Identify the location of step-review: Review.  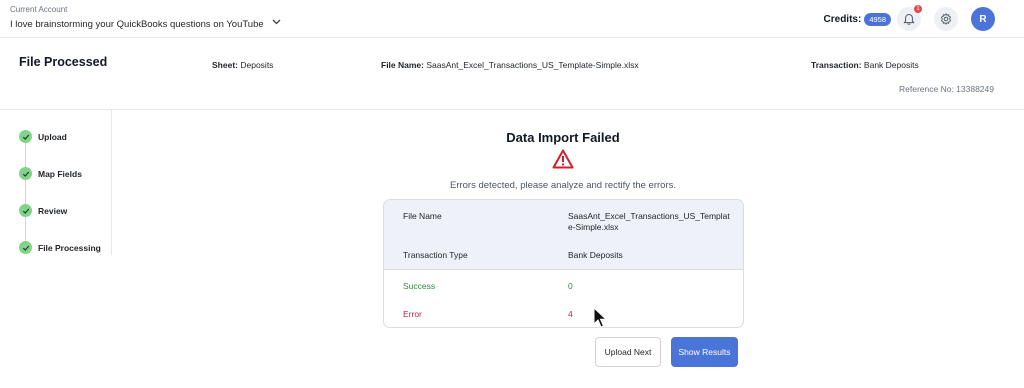
(43, 210).